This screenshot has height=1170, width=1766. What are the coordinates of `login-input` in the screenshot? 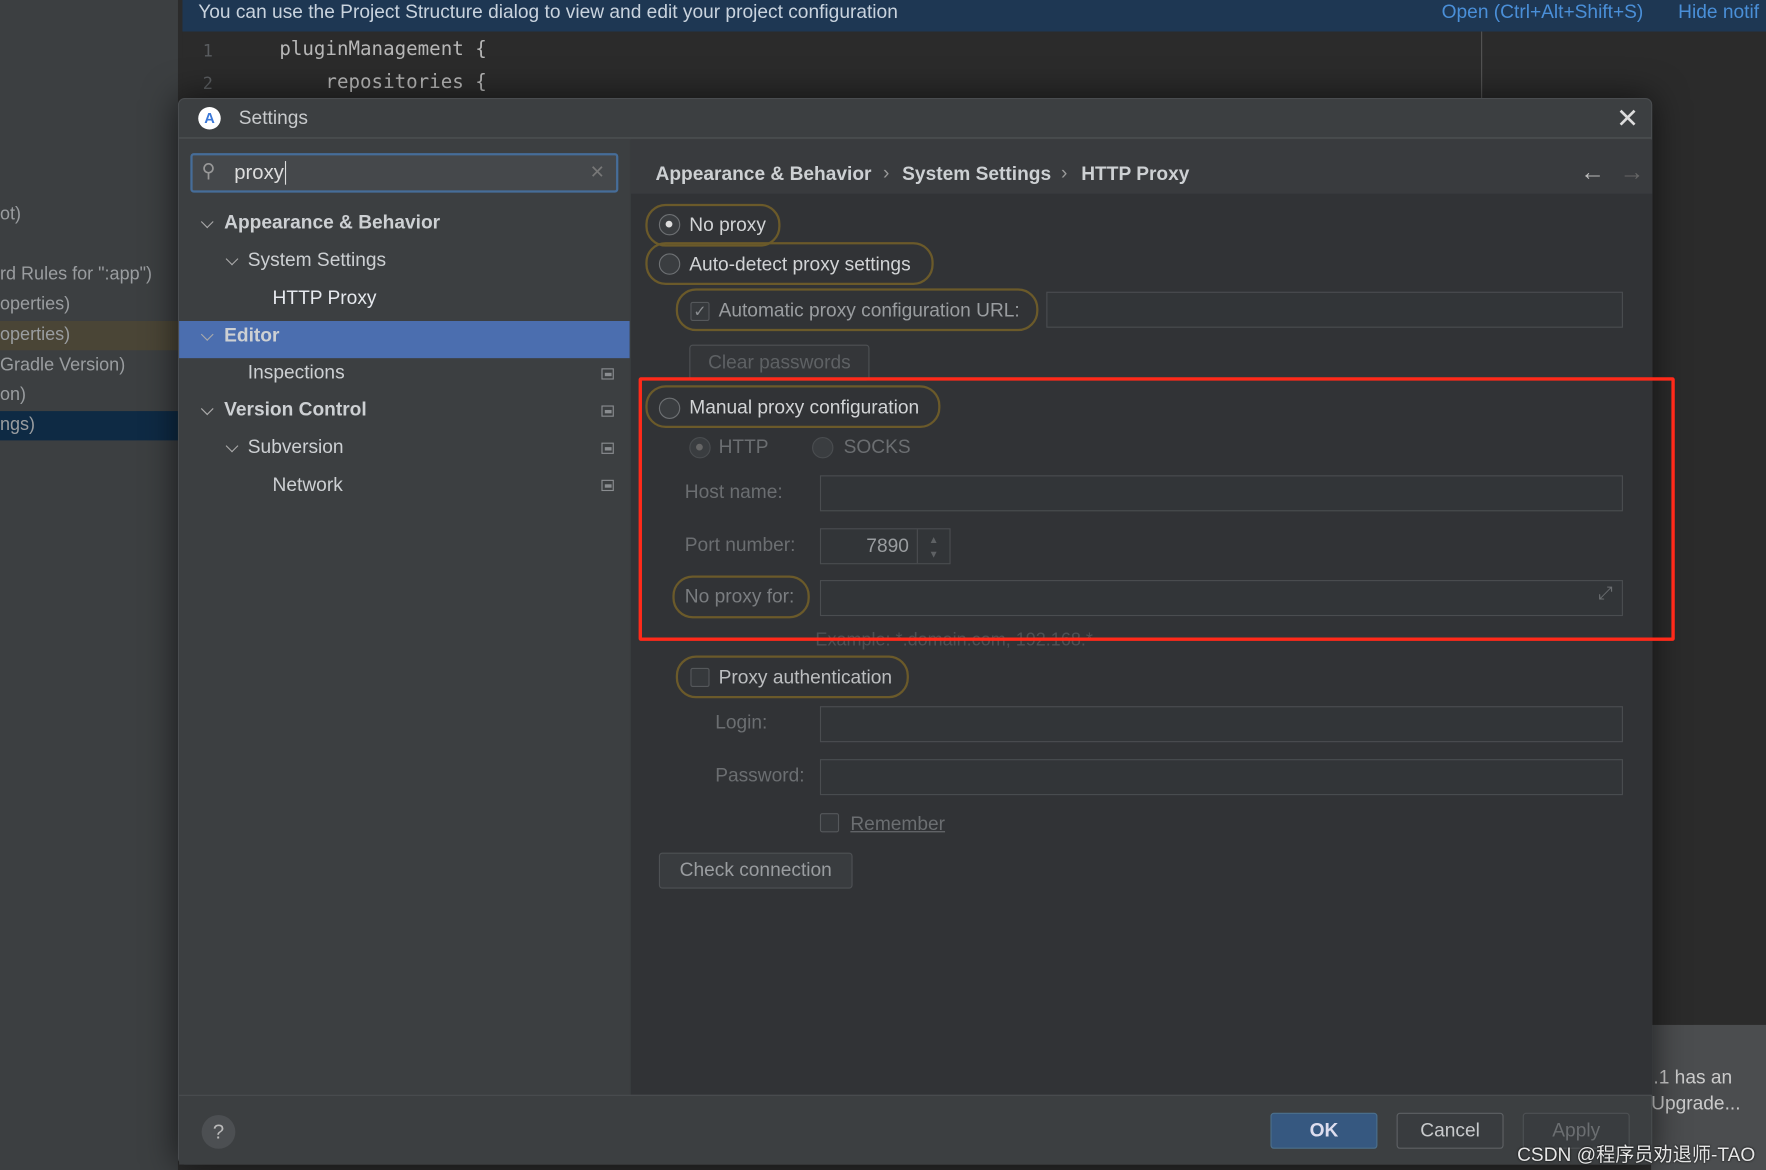 It's located at (1221, 724).